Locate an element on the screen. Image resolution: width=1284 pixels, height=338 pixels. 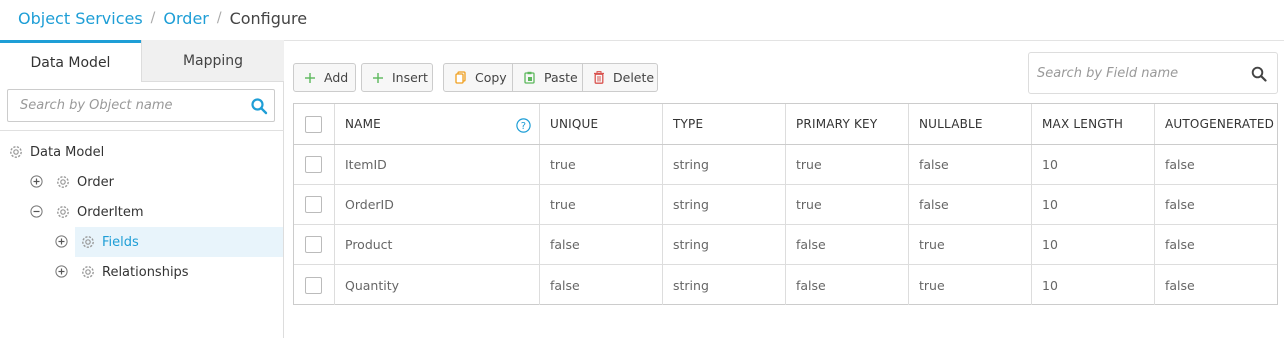
tree-item-label: OrderItem is located at coordinates (110, 212).